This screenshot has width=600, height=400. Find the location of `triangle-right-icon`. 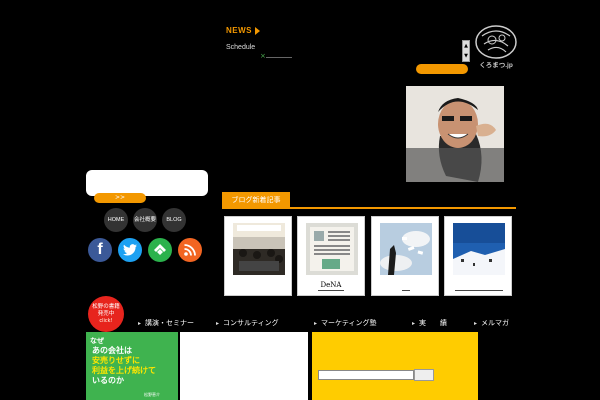

triangle-right-icon is located at coordinates (257, 30).